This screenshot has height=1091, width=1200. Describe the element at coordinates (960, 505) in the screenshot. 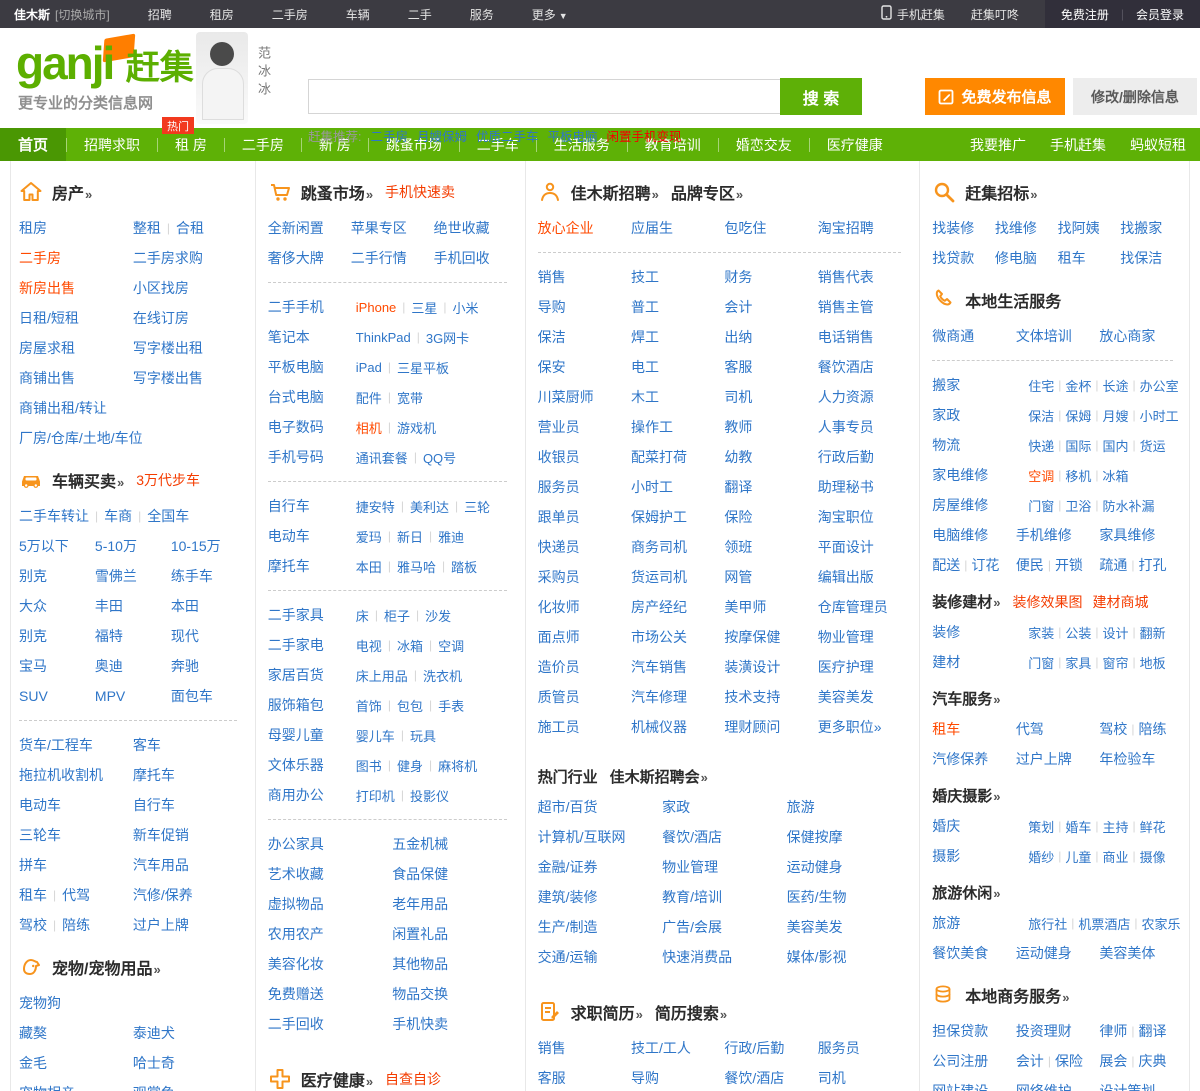

I see `category-link: 房屋维修` at that location.